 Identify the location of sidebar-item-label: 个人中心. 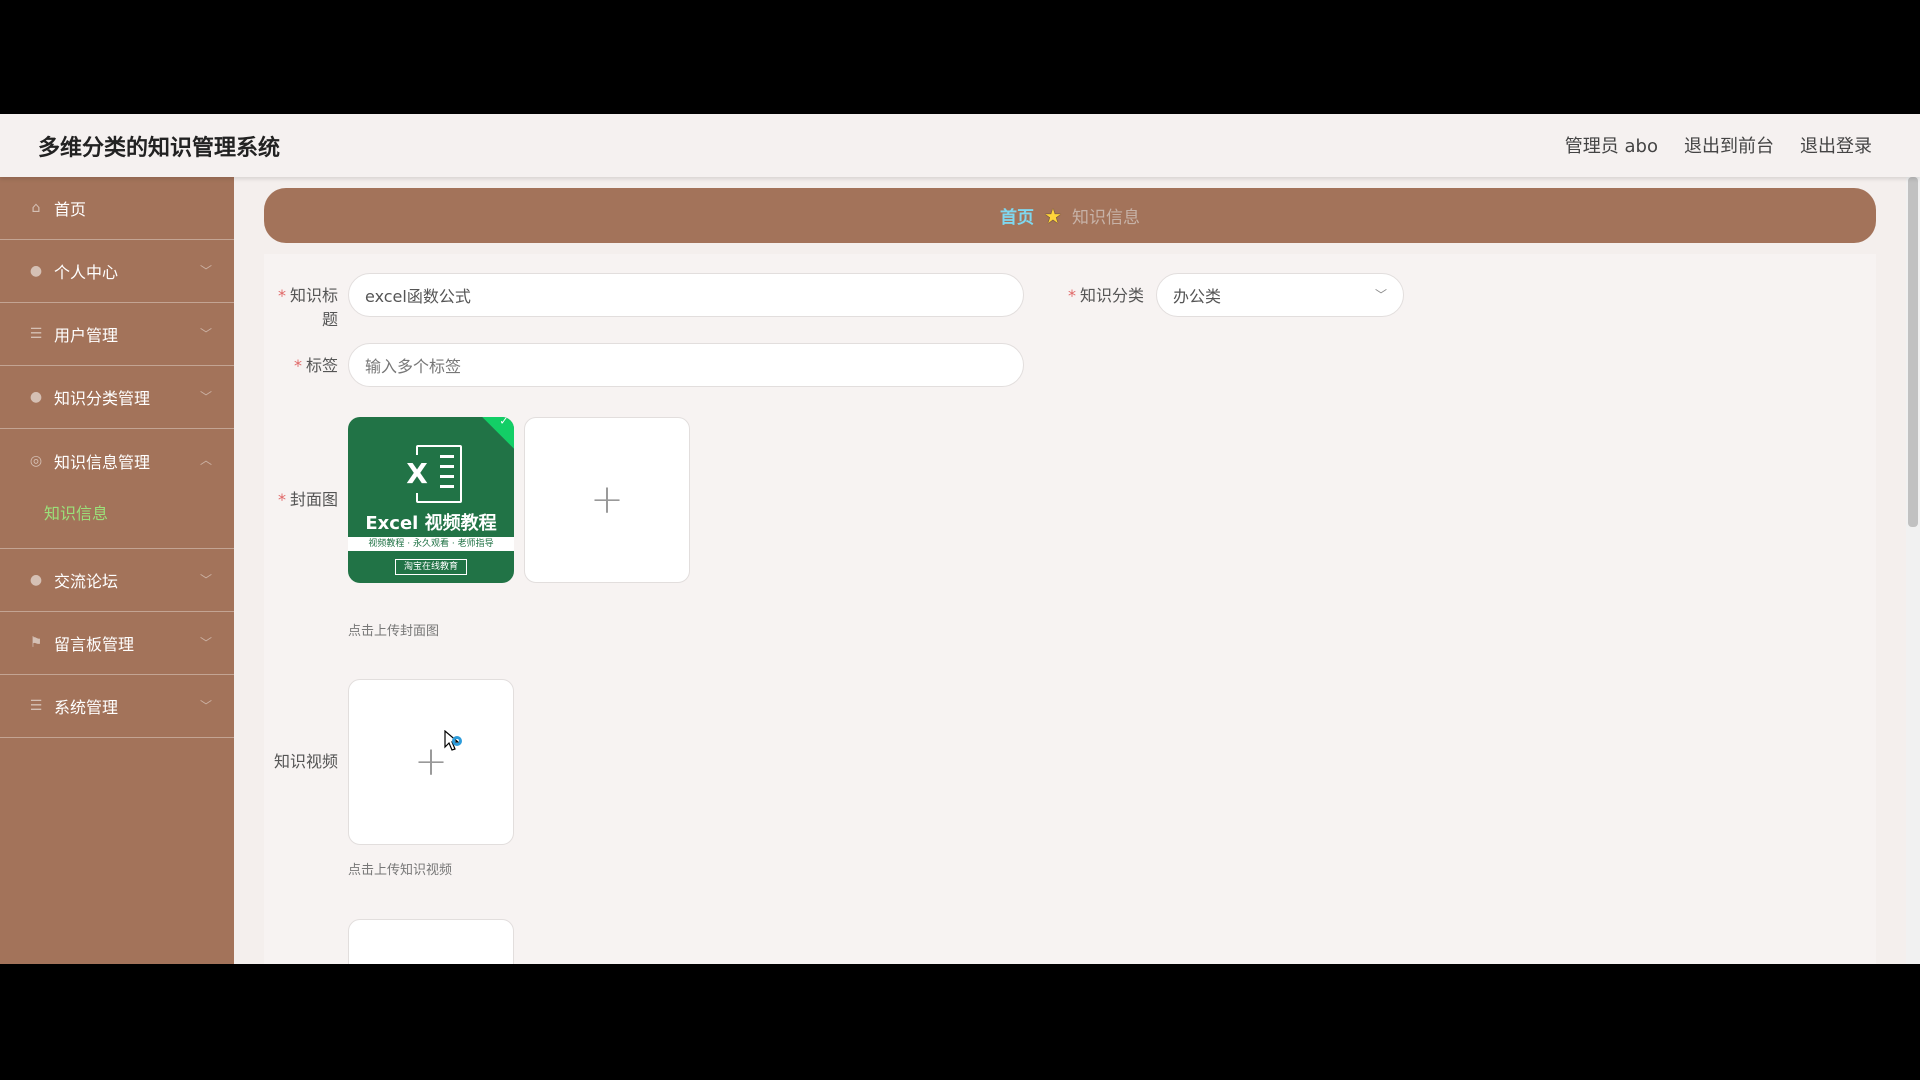
(86, 272).